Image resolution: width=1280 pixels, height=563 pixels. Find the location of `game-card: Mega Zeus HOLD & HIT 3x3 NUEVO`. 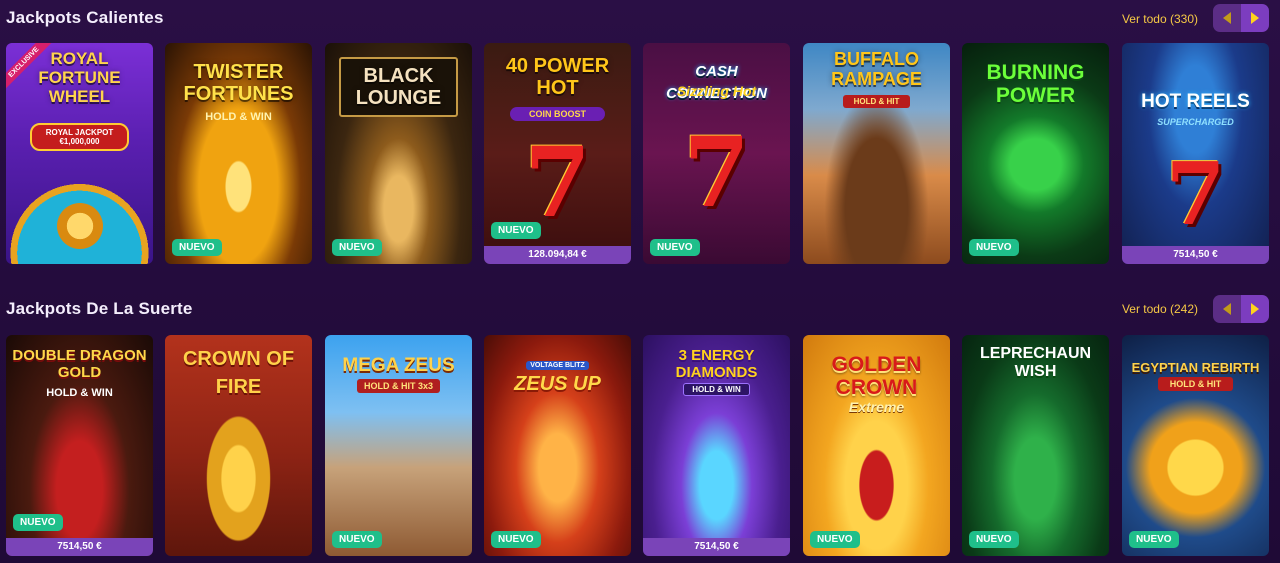

game-card: Mega Zeus HOLD & HIT 3x3 NUEVO is located at coordinates (398, 445).